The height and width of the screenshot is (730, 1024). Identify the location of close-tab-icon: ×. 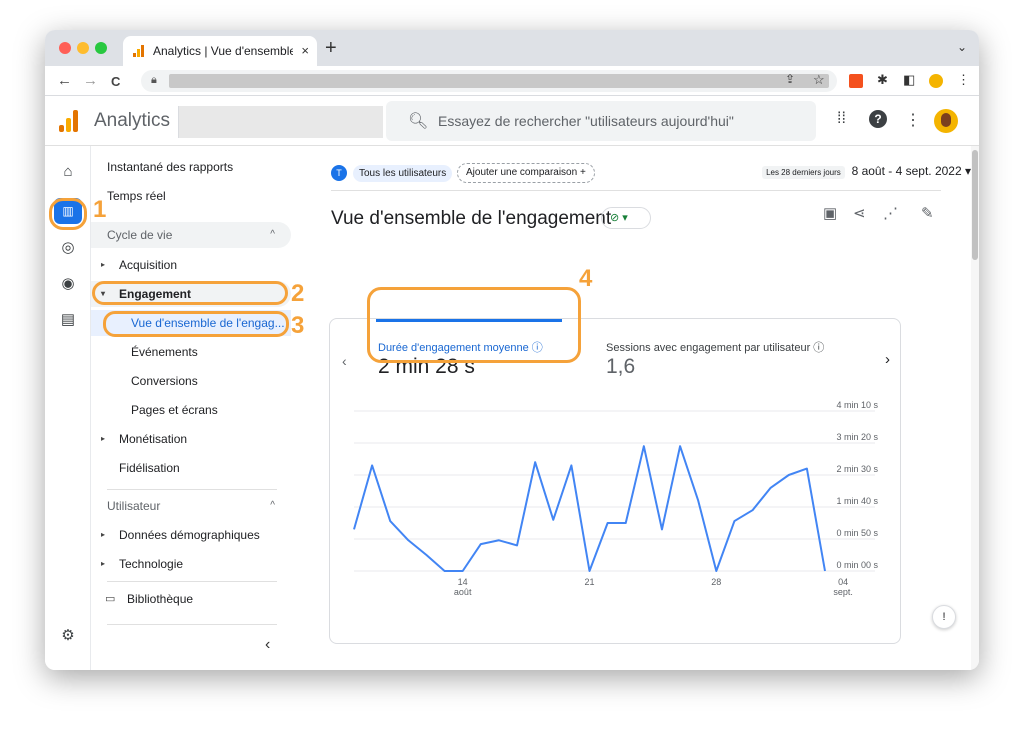
(305, 50).